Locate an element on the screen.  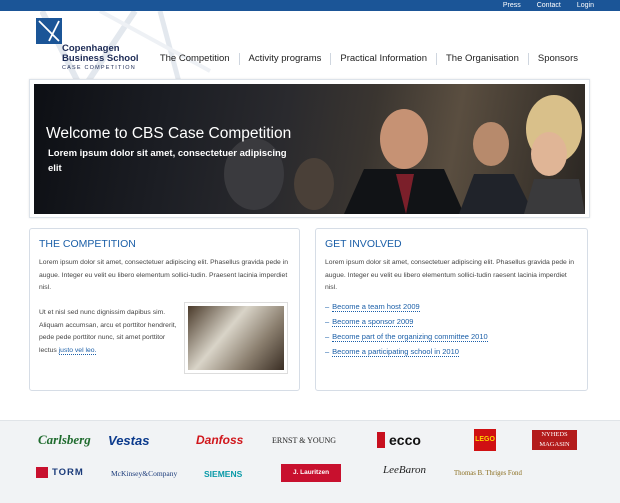
logo-mark-icon is located at coordinates (49, 31).